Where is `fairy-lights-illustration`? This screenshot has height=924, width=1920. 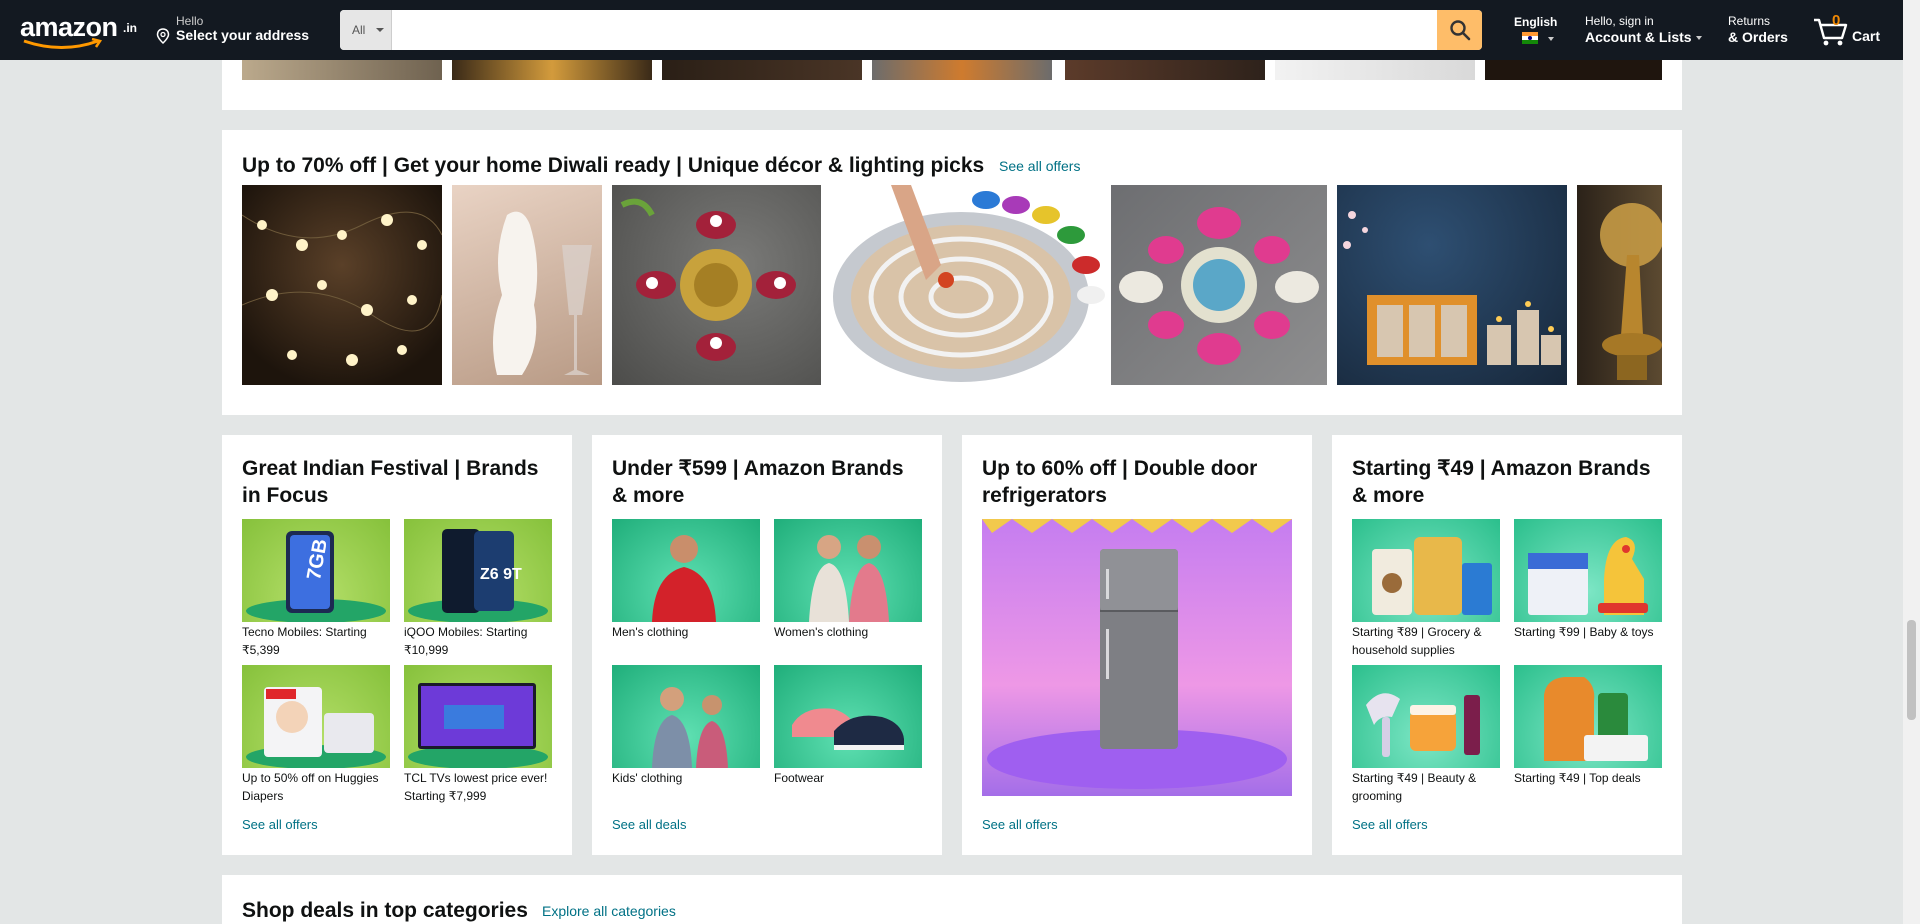 fairy-lights-illustration is located at coordinates (342, 288).